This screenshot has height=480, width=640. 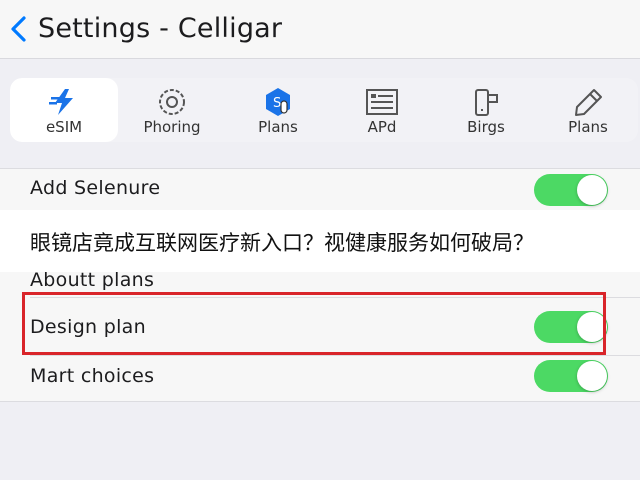 I want to click on tab-birgs: Birgs, so click(x=486, y=110).